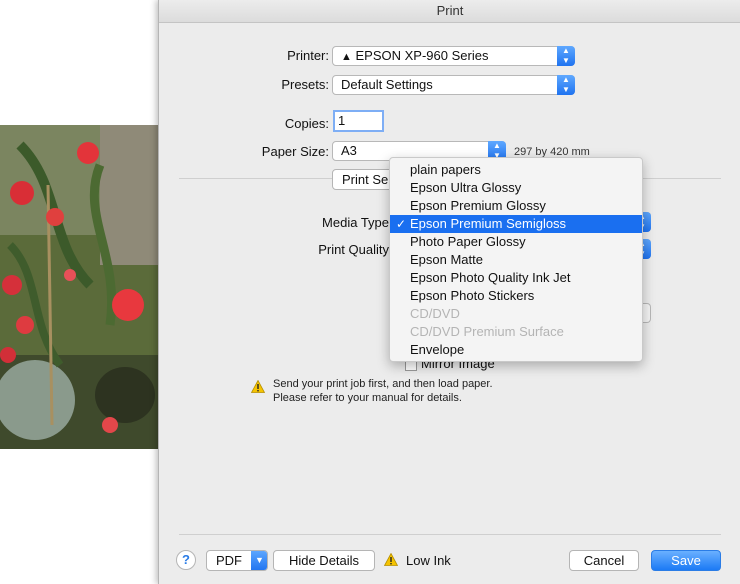  Describe the element at coordinates (358, 121) in the screenshot. I see `copies-input: 1` at that location.